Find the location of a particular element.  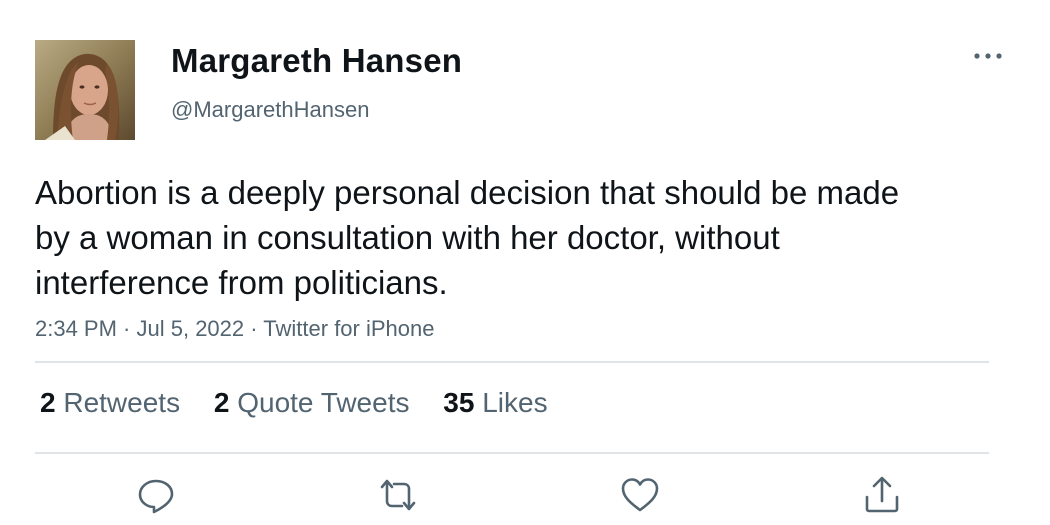

tweet-source: Twitter for iPhone is located at coordinates (348, 328).